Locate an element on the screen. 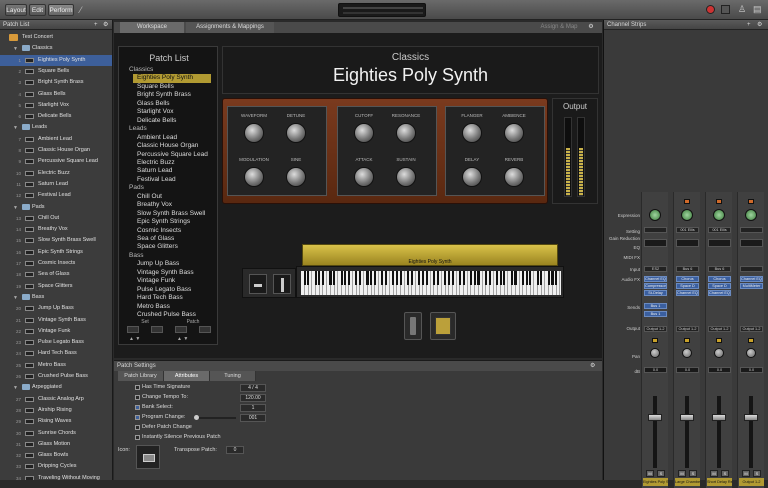 The height and width of the screenshot is (488, 768). program-slider is located at coordinates (215, 417).